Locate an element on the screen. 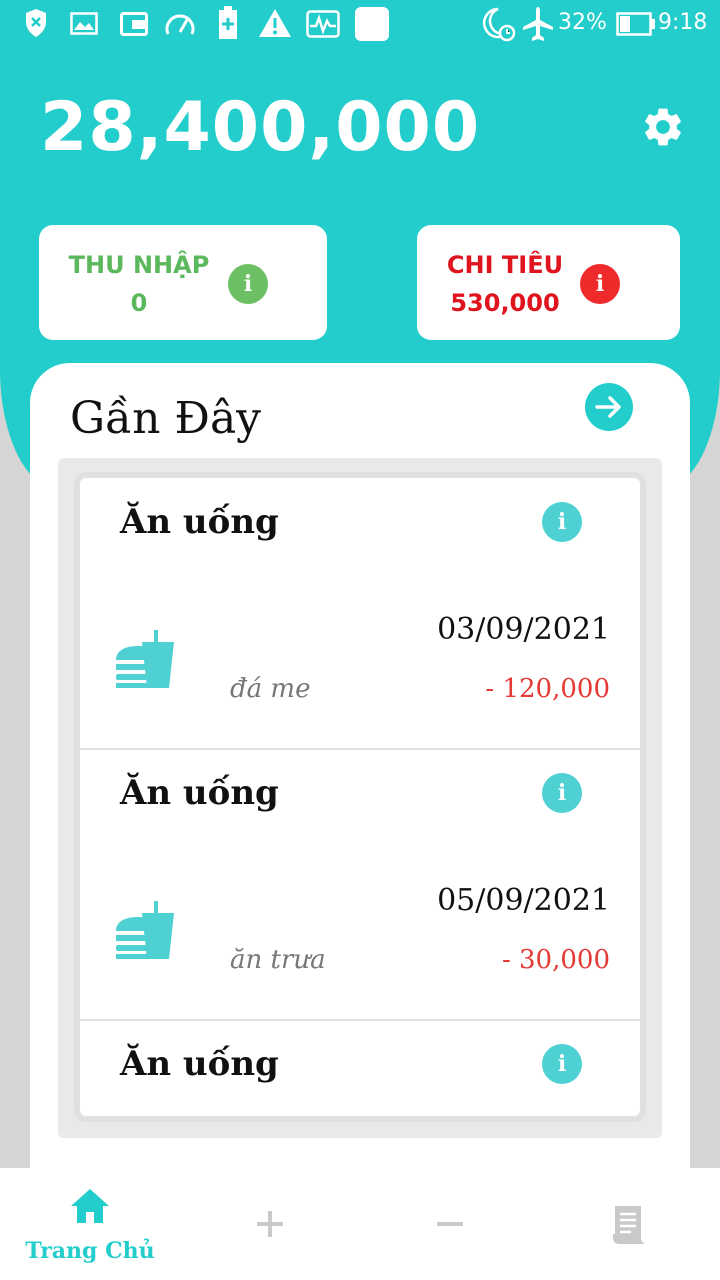 This screenshot has height=1280, width=720. night-alarm-icon is located at coordinates (499, 24).